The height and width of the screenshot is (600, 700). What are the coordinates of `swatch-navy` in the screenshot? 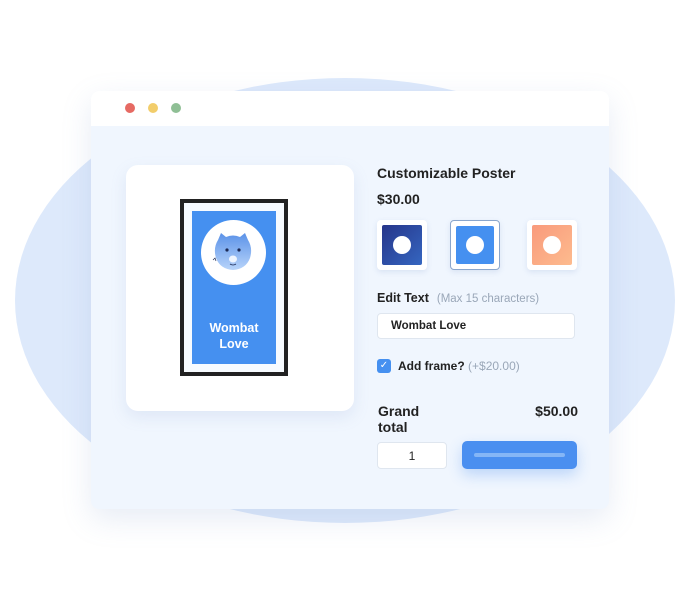 It's located at (402, 245).